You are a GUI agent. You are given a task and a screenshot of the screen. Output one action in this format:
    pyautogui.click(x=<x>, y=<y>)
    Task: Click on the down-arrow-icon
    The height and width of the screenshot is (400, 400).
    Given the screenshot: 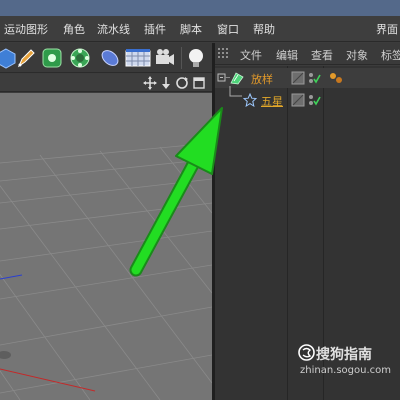 What is the action you would take?
    pyautogui.click(x=166, y=83)
    